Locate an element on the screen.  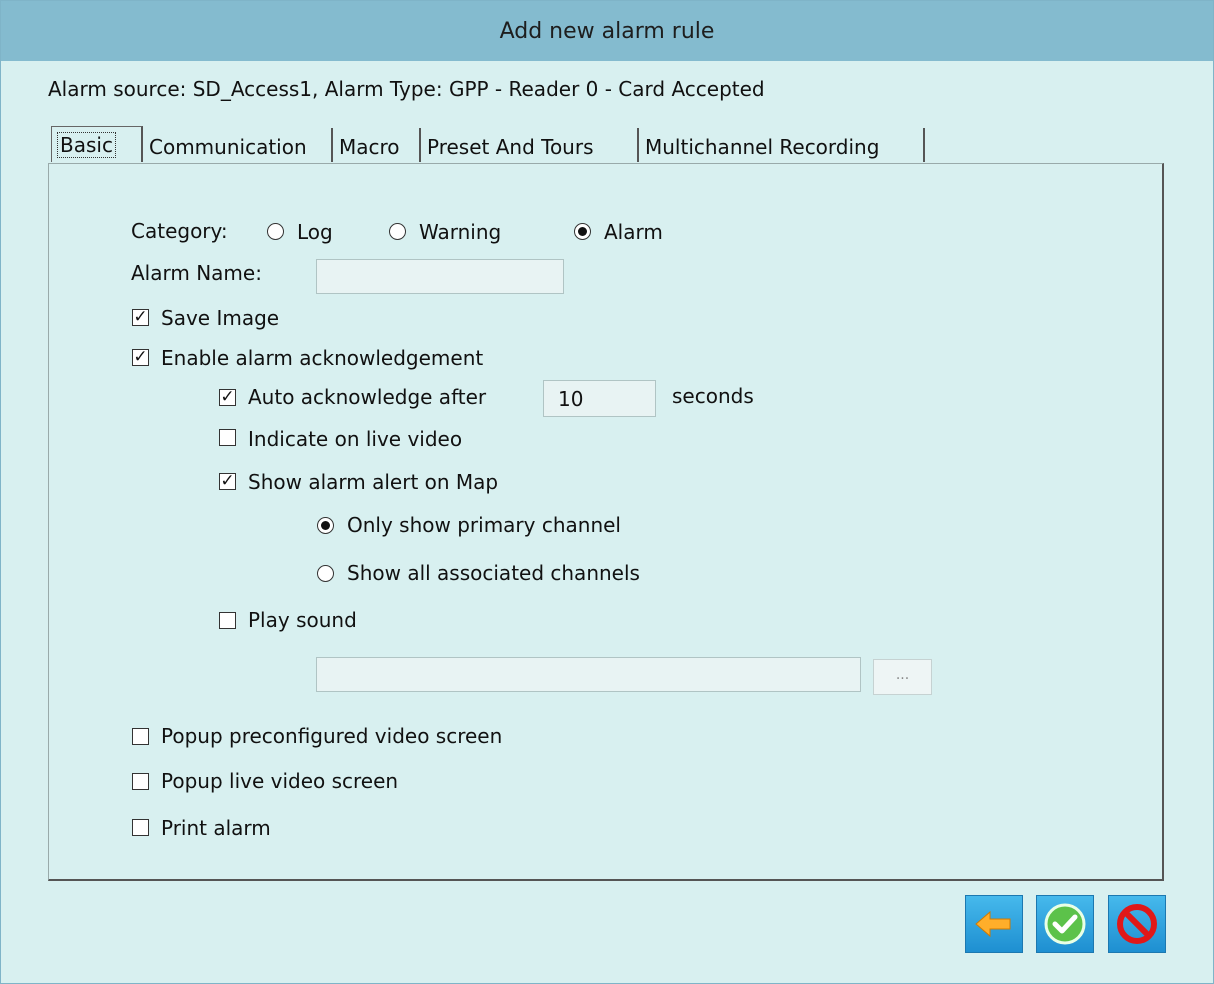
popup-preconfigured-checkbox is located at coordinates (140, 736).